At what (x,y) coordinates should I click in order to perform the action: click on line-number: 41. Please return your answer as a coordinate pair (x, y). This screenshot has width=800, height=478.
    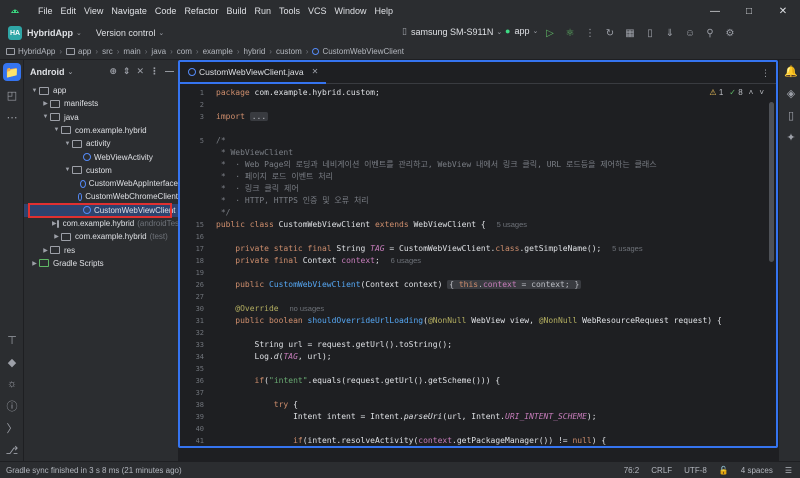
    Looking at the image, I should click on (199, 441).